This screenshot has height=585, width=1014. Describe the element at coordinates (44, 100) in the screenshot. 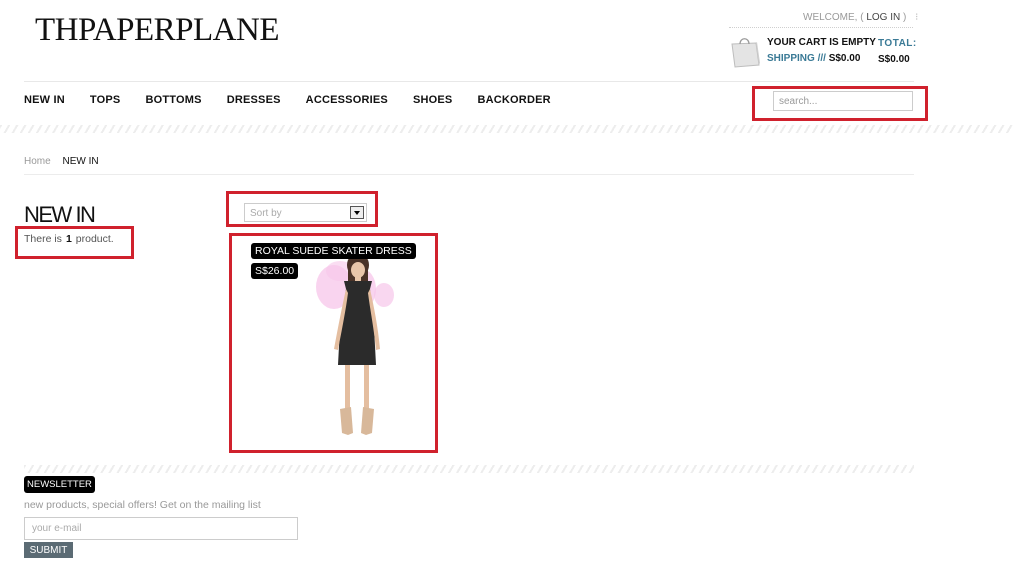

I see `nav-item-new-in: NEW IN` at that location.